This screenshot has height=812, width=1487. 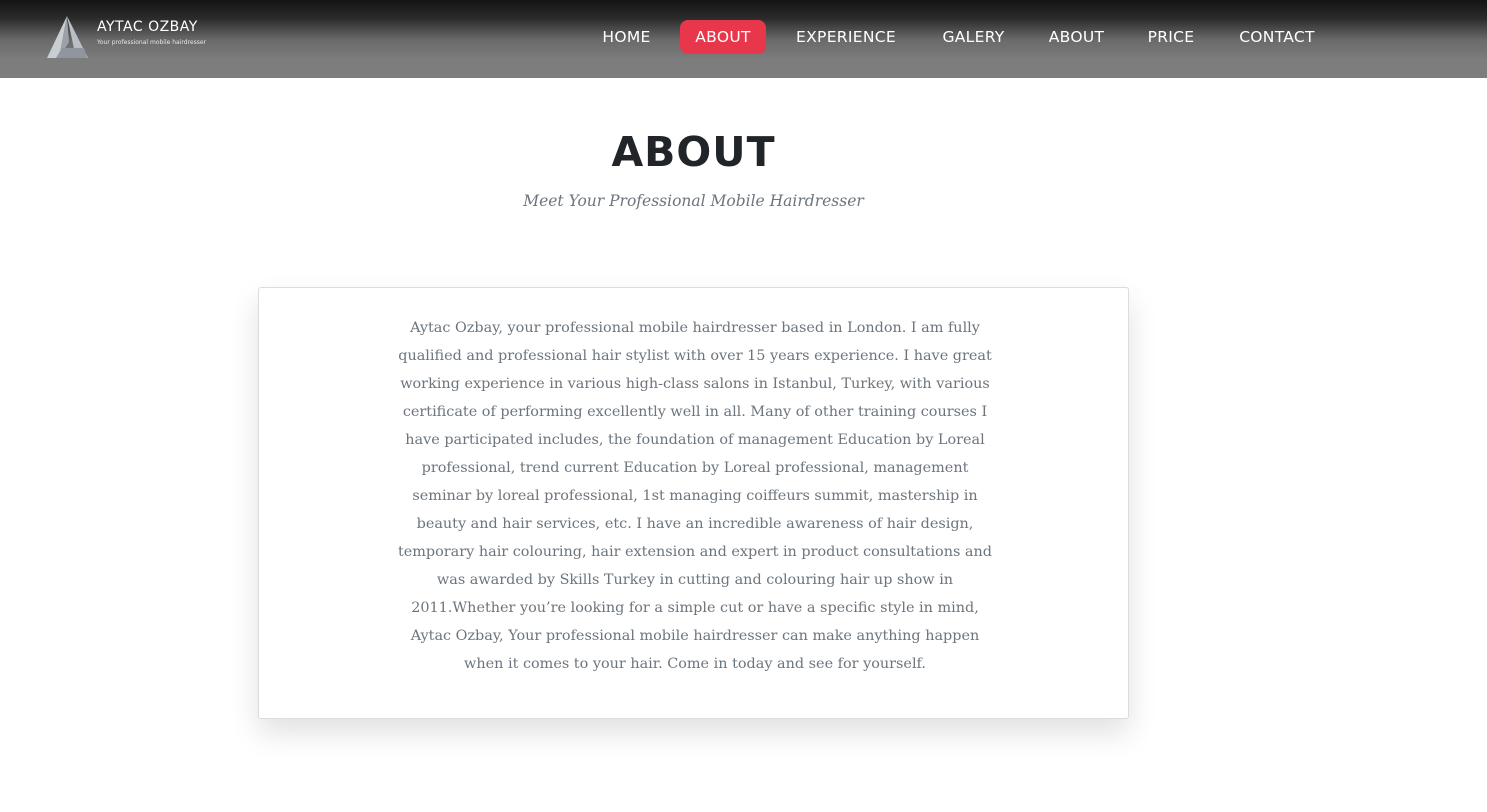 What do you see at coordinates (626, 37) in the screenshot?
I see `nav-home: HOME` at bounding box center [626, 37].